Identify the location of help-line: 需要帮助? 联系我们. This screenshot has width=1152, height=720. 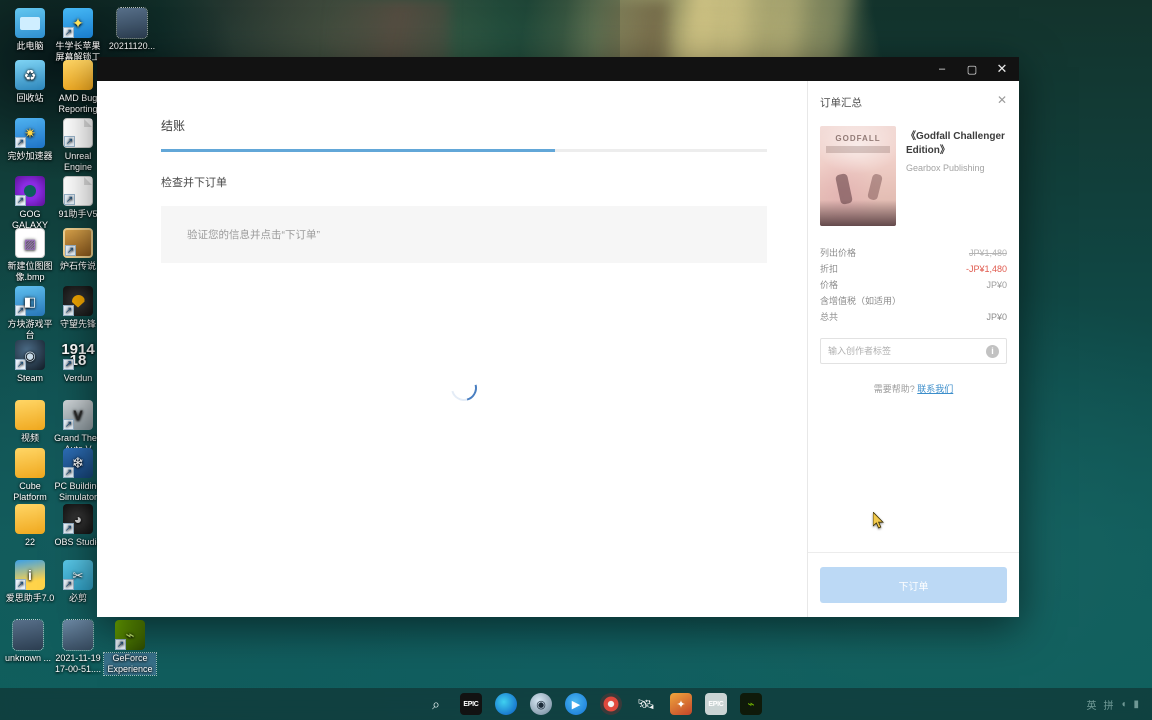
(913, 388).